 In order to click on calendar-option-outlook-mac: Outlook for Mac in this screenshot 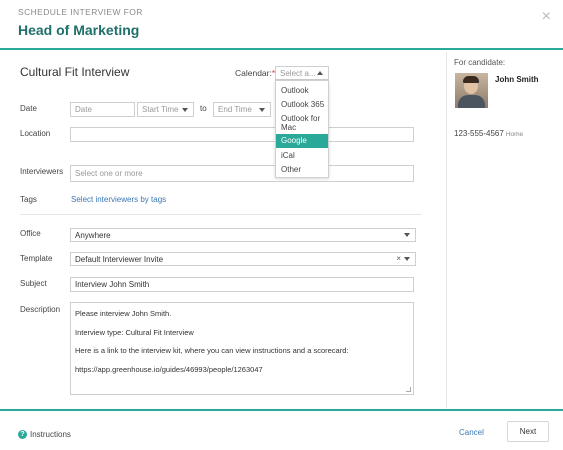, I will do `click(302, 123)`.